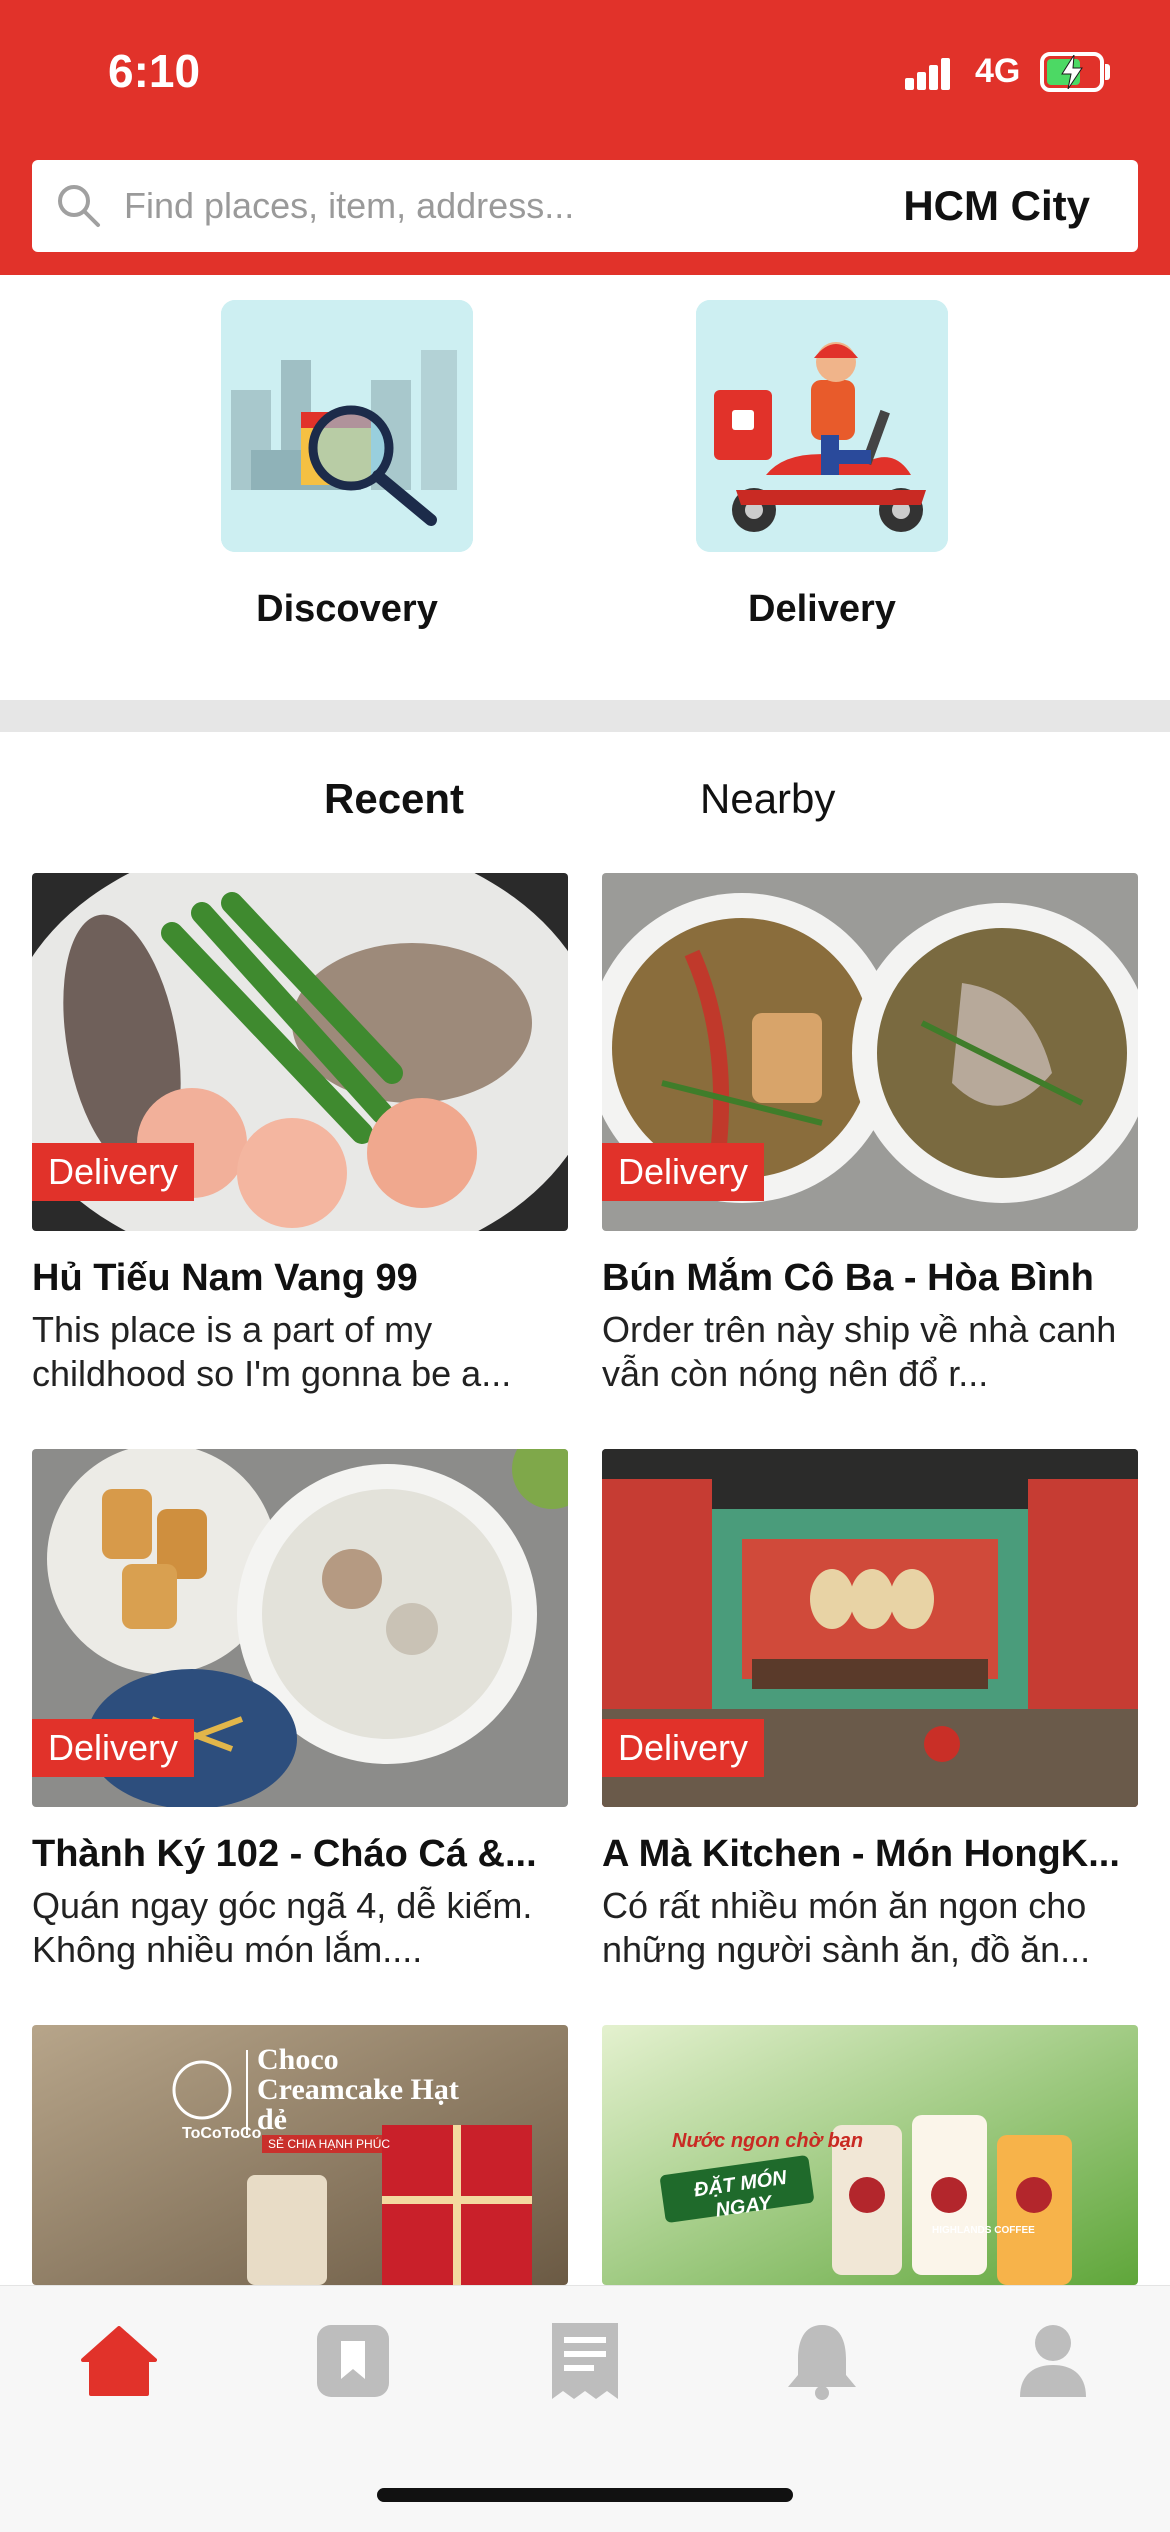  What do you see at coordinates (996, 206) in the screenshot?
I see `city-selector: HCM City` at bounding box center [996, 206].